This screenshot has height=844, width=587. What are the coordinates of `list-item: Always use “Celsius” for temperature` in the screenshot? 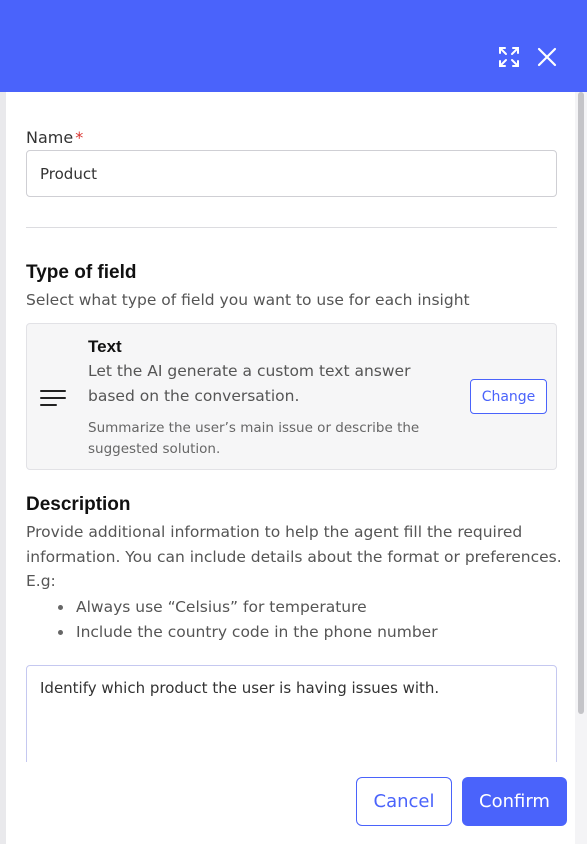 It's located at (247, 607).